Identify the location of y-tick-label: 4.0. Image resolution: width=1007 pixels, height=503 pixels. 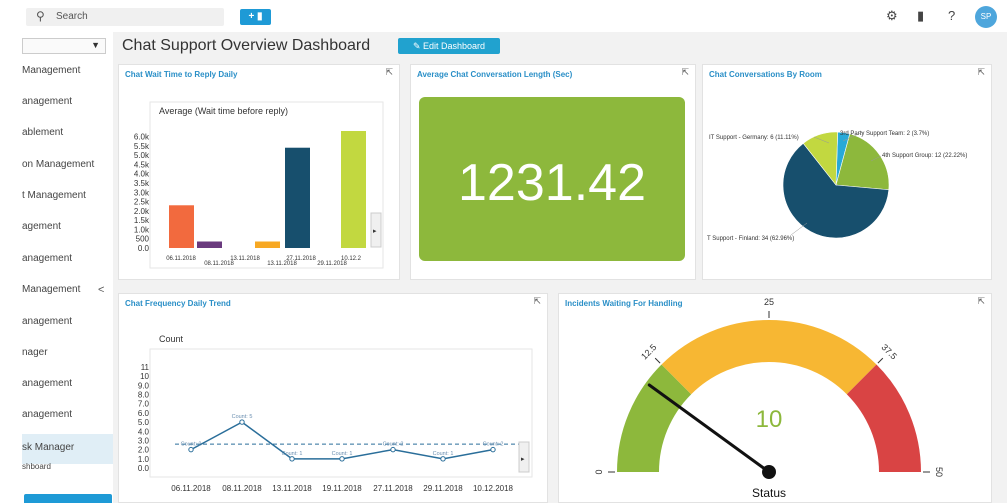
(144, 431).